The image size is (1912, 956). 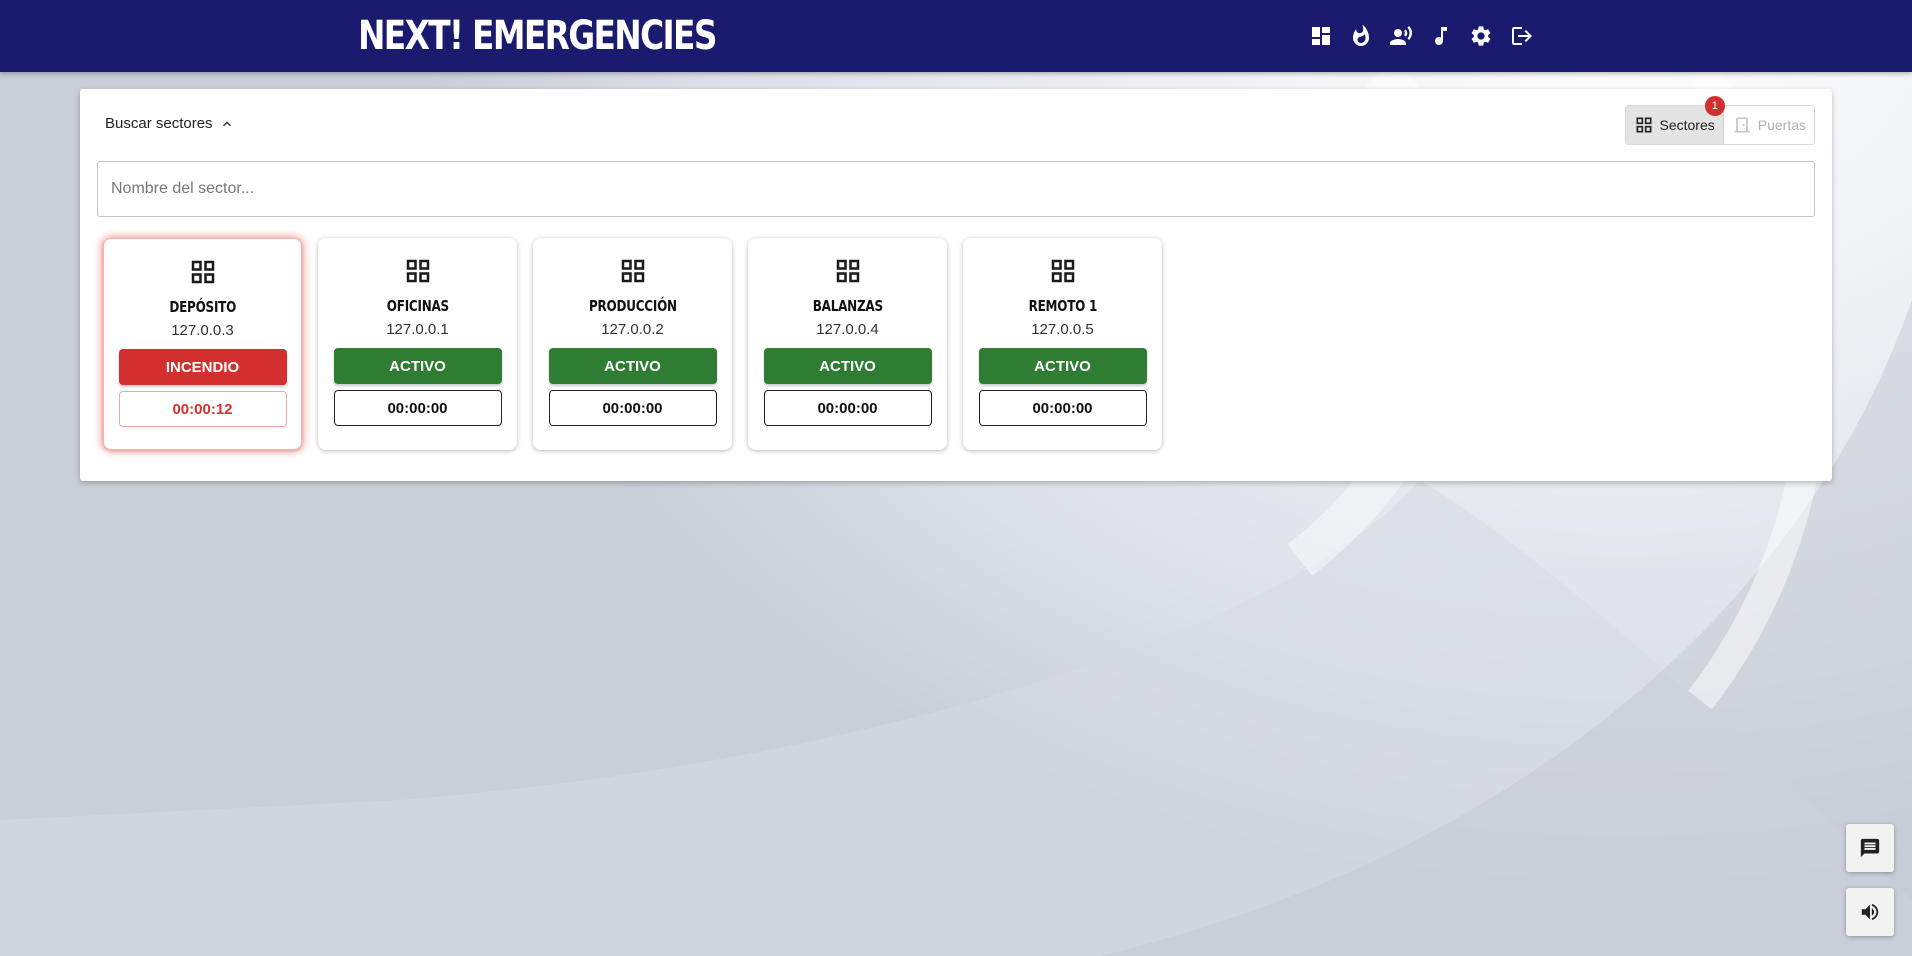 I want to click on dashboard-button, so click(x=1321, y=36).